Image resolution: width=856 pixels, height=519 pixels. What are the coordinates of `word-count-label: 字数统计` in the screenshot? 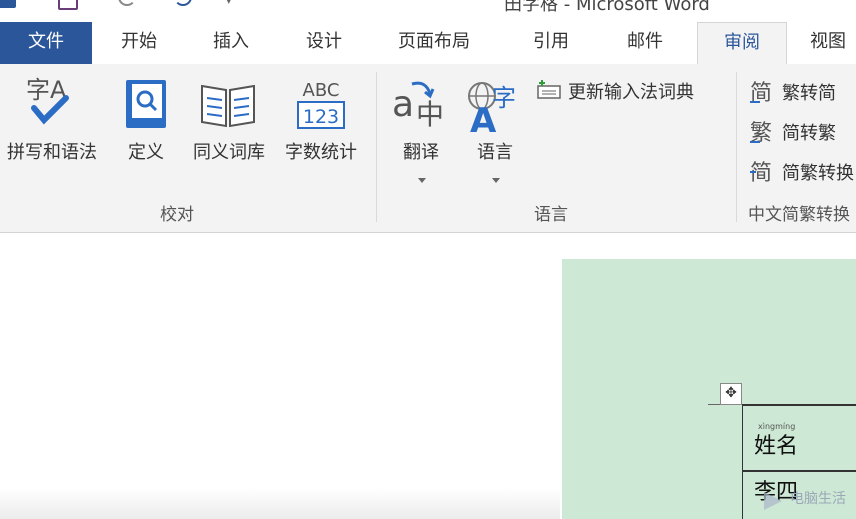 It's located at (321, 152).